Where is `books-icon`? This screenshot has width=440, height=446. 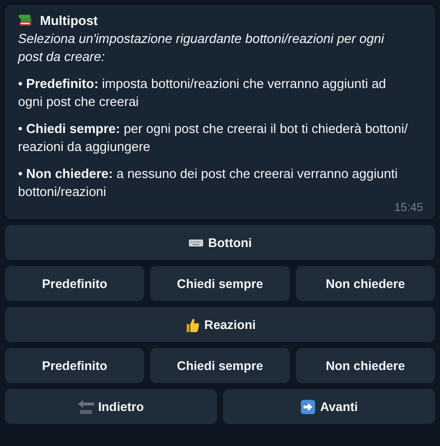
books-icon is located at coordinates (26, 20).